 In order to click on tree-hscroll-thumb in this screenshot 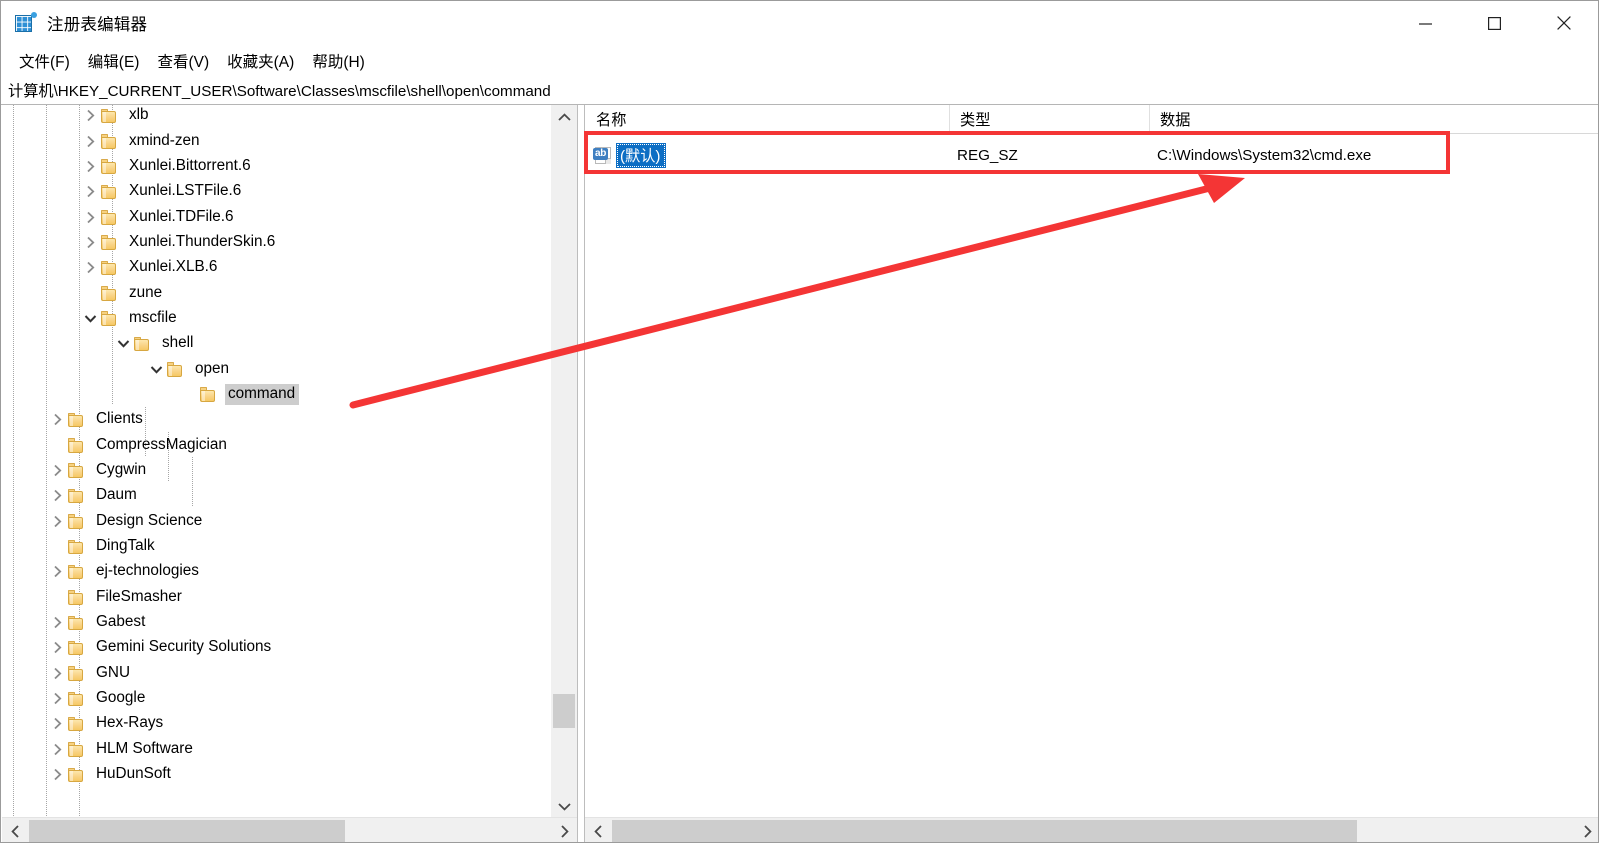, I will do `click(187, 831)`.